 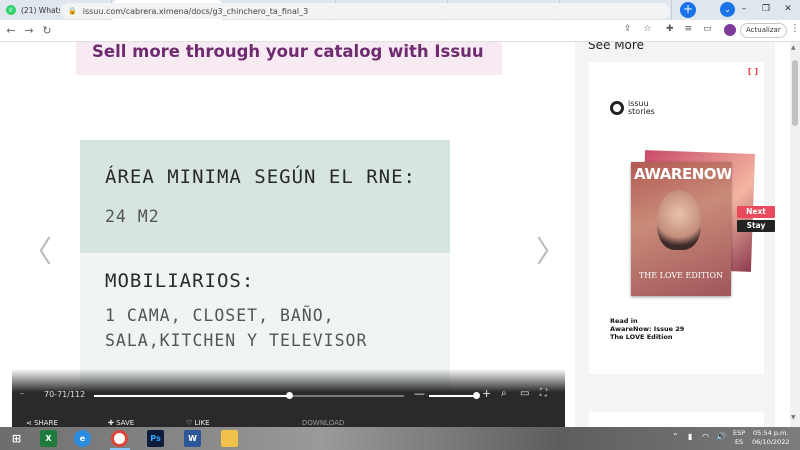 I want to click on excel-app-icon: X, so click(x=48, y=438).